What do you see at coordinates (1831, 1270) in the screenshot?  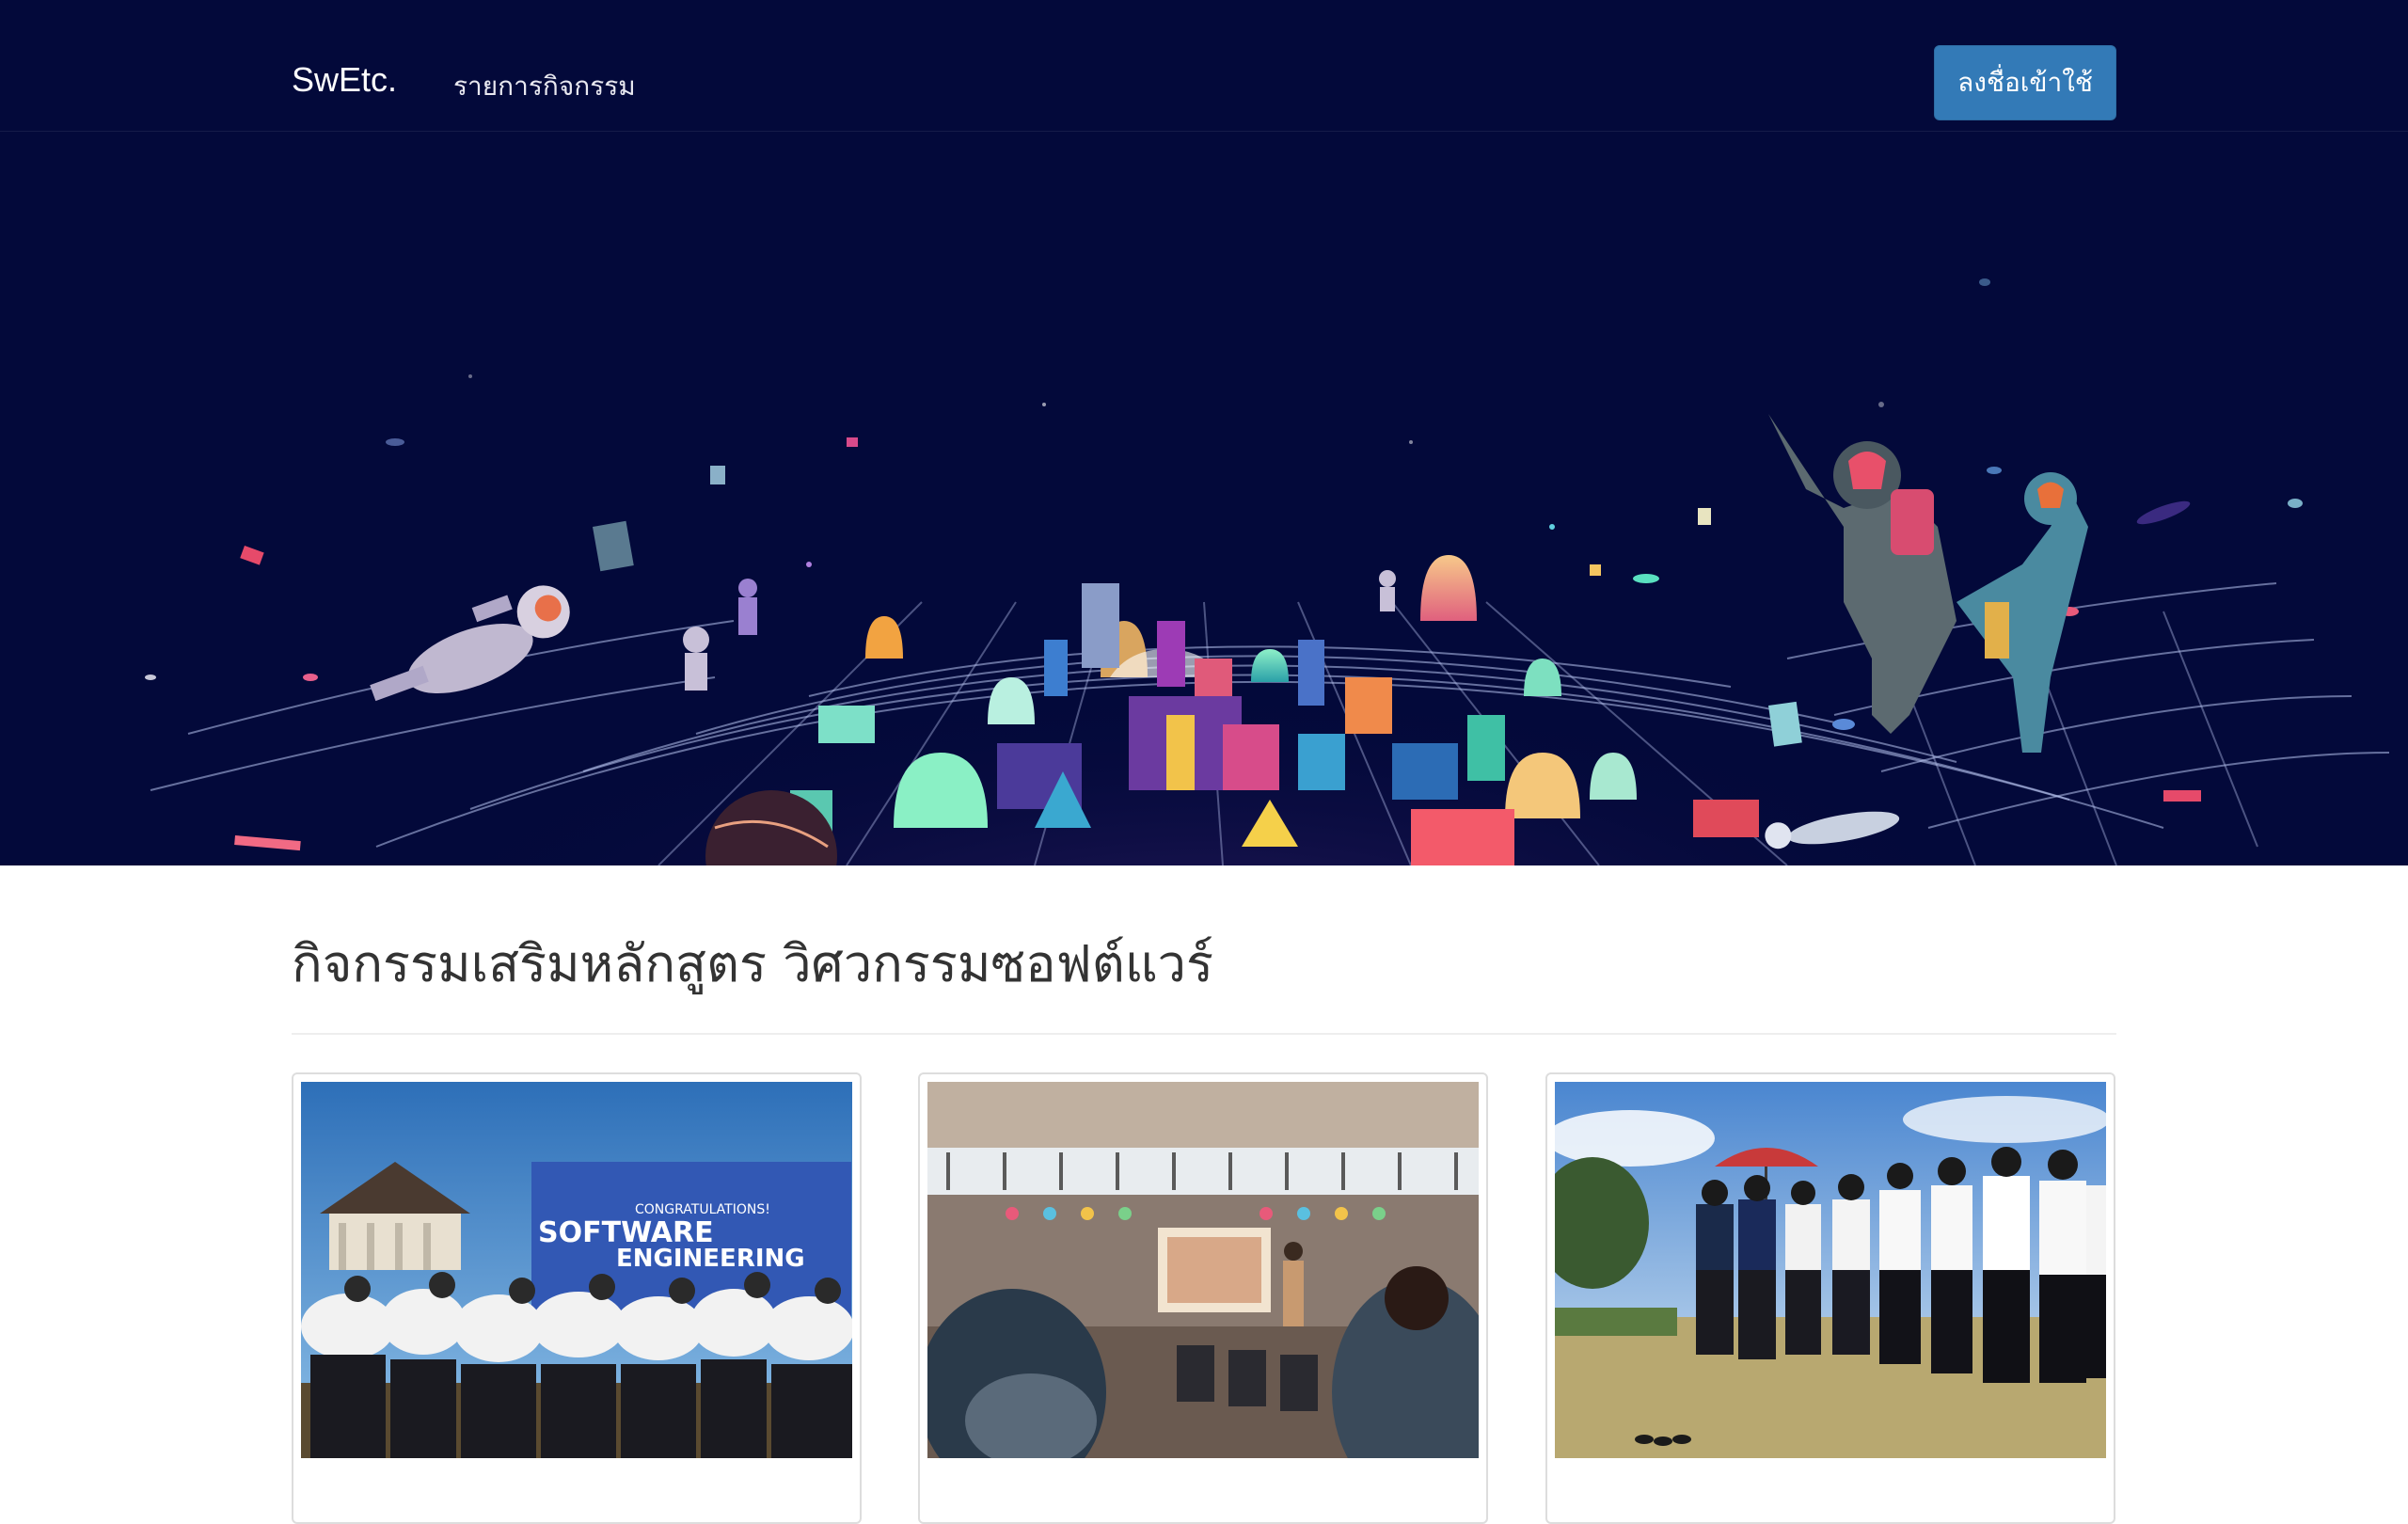 I see `students-outdoor-field-photo` at bounding box center [1831, 1270].